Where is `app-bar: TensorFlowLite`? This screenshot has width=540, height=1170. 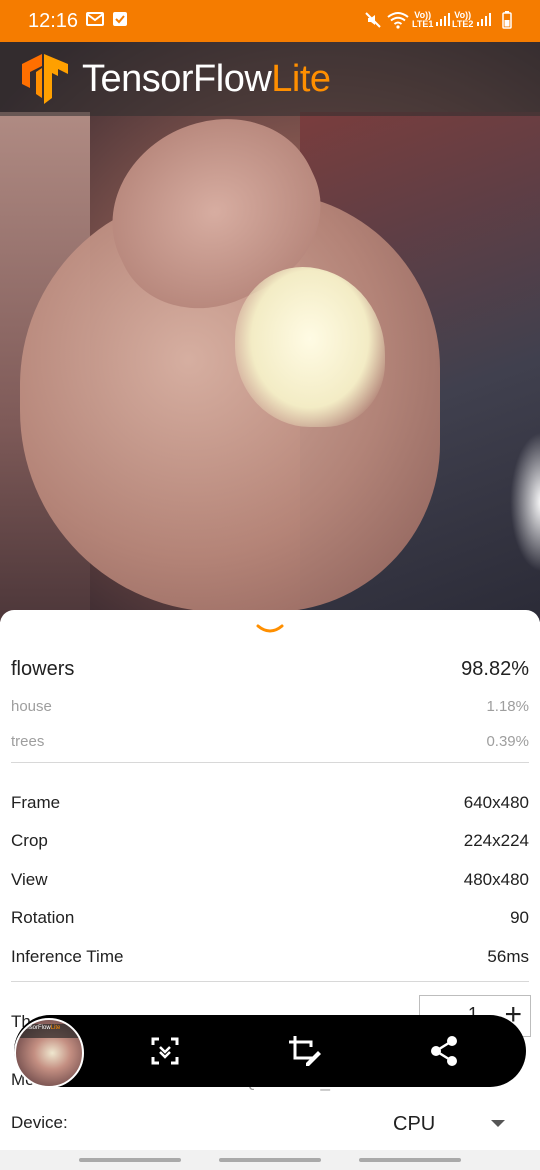 app-bar: TensorFlowLite is located at coordinates (270, 79).